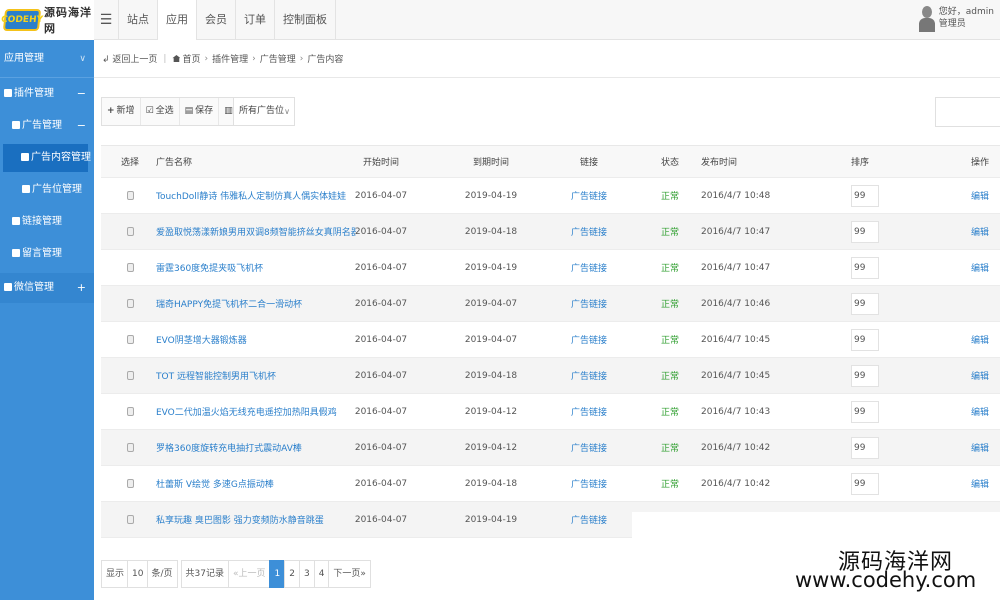 Image resolution: width=1000 pixels, height=600 pixels. I want to click on breadcrumb: ↲ 返回上一页 | 首页 › 插件管理 › 广告管理 › 广告内容, so click(547, 59).